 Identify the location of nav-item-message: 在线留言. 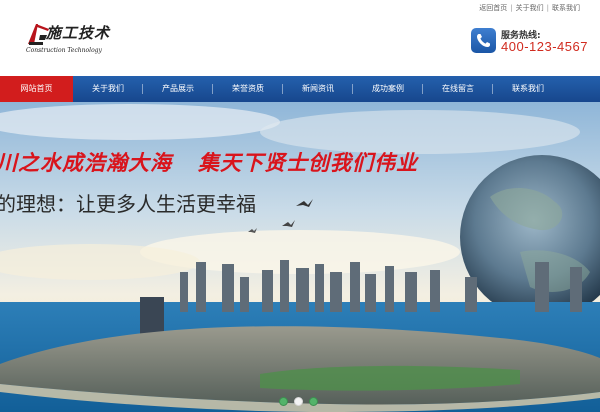
(458, 89).